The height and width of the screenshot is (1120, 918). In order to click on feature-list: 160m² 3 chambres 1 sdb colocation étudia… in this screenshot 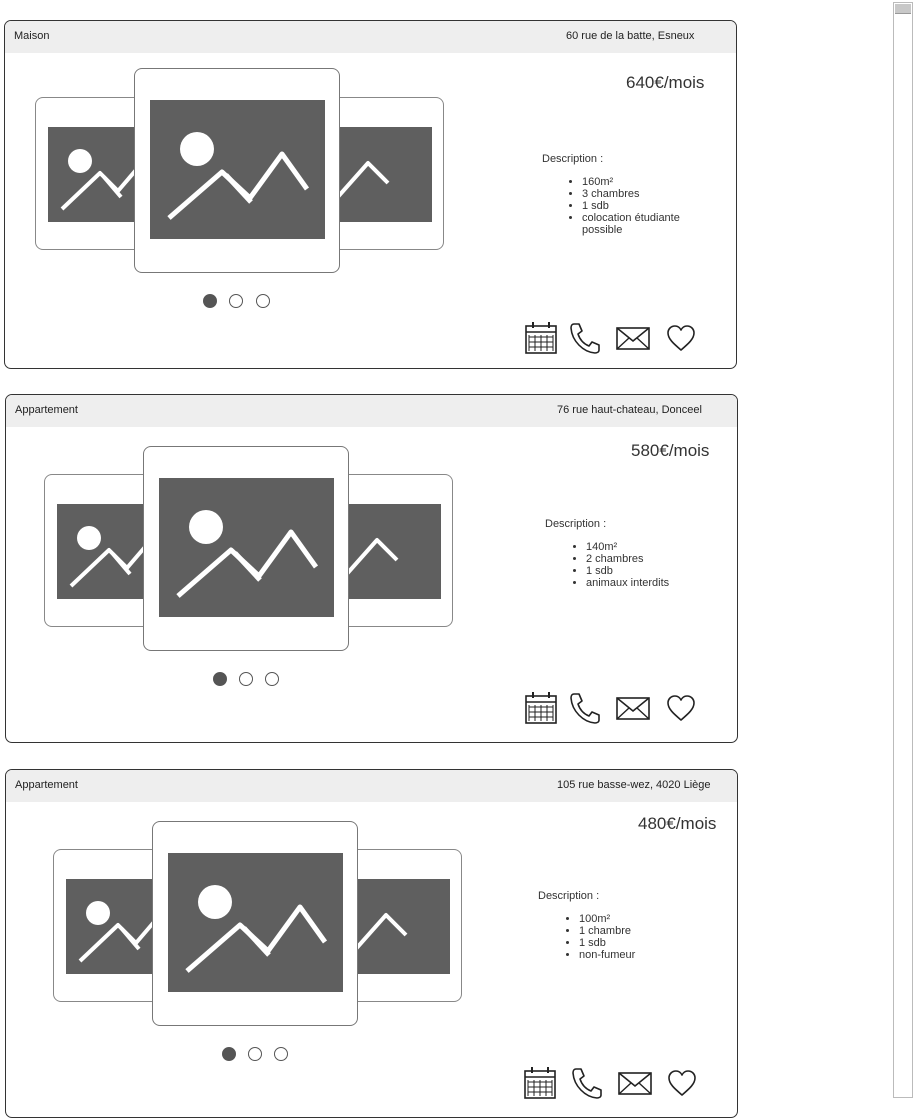, I will do `click(639, 206)`.